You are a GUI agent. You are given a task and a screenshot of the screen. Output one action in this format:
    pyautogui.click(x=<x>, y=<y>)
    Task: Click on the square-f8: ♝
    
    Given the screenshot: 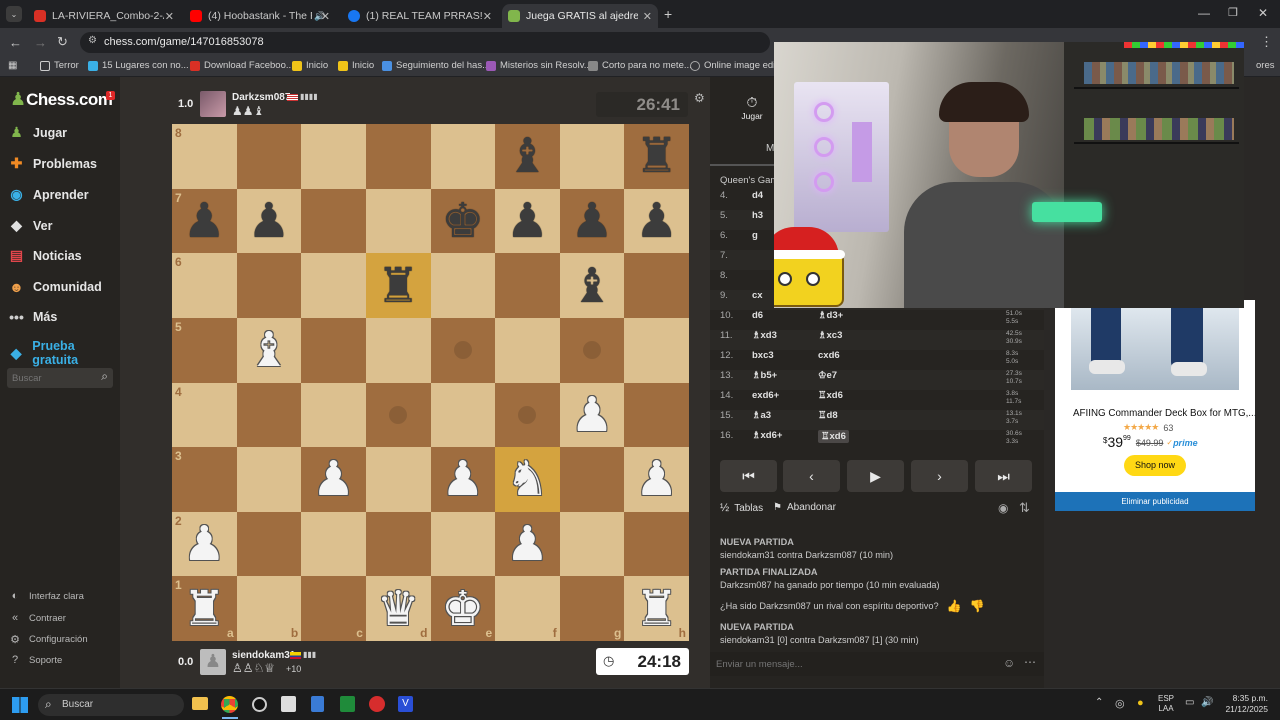 What is the action you would take?
    pyautogui.click(x=527, y=156)
    